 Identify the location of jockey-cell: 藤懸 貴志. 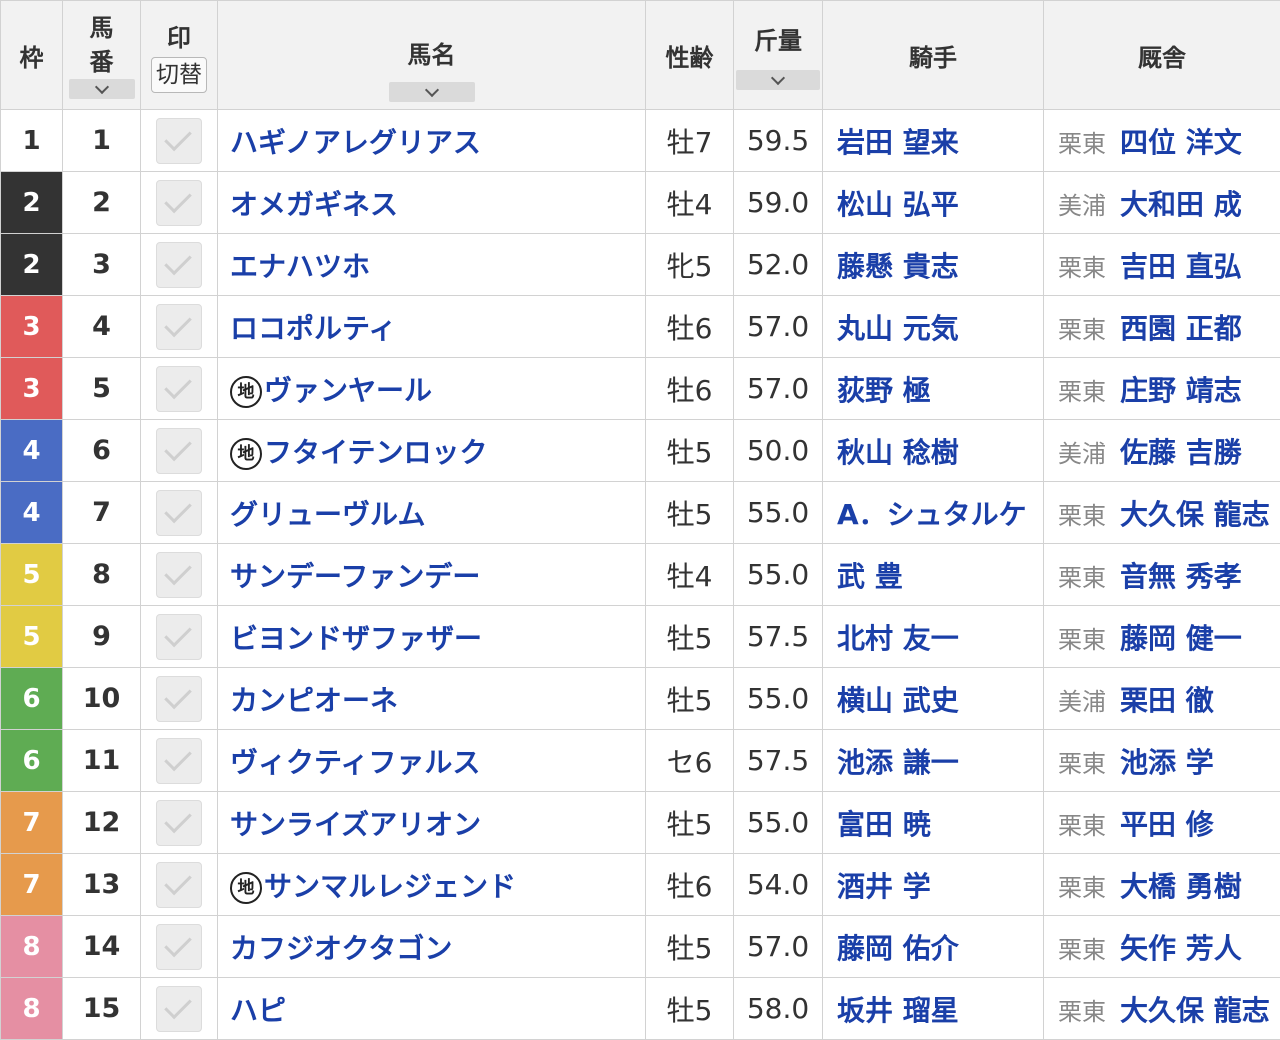
(933, 264).